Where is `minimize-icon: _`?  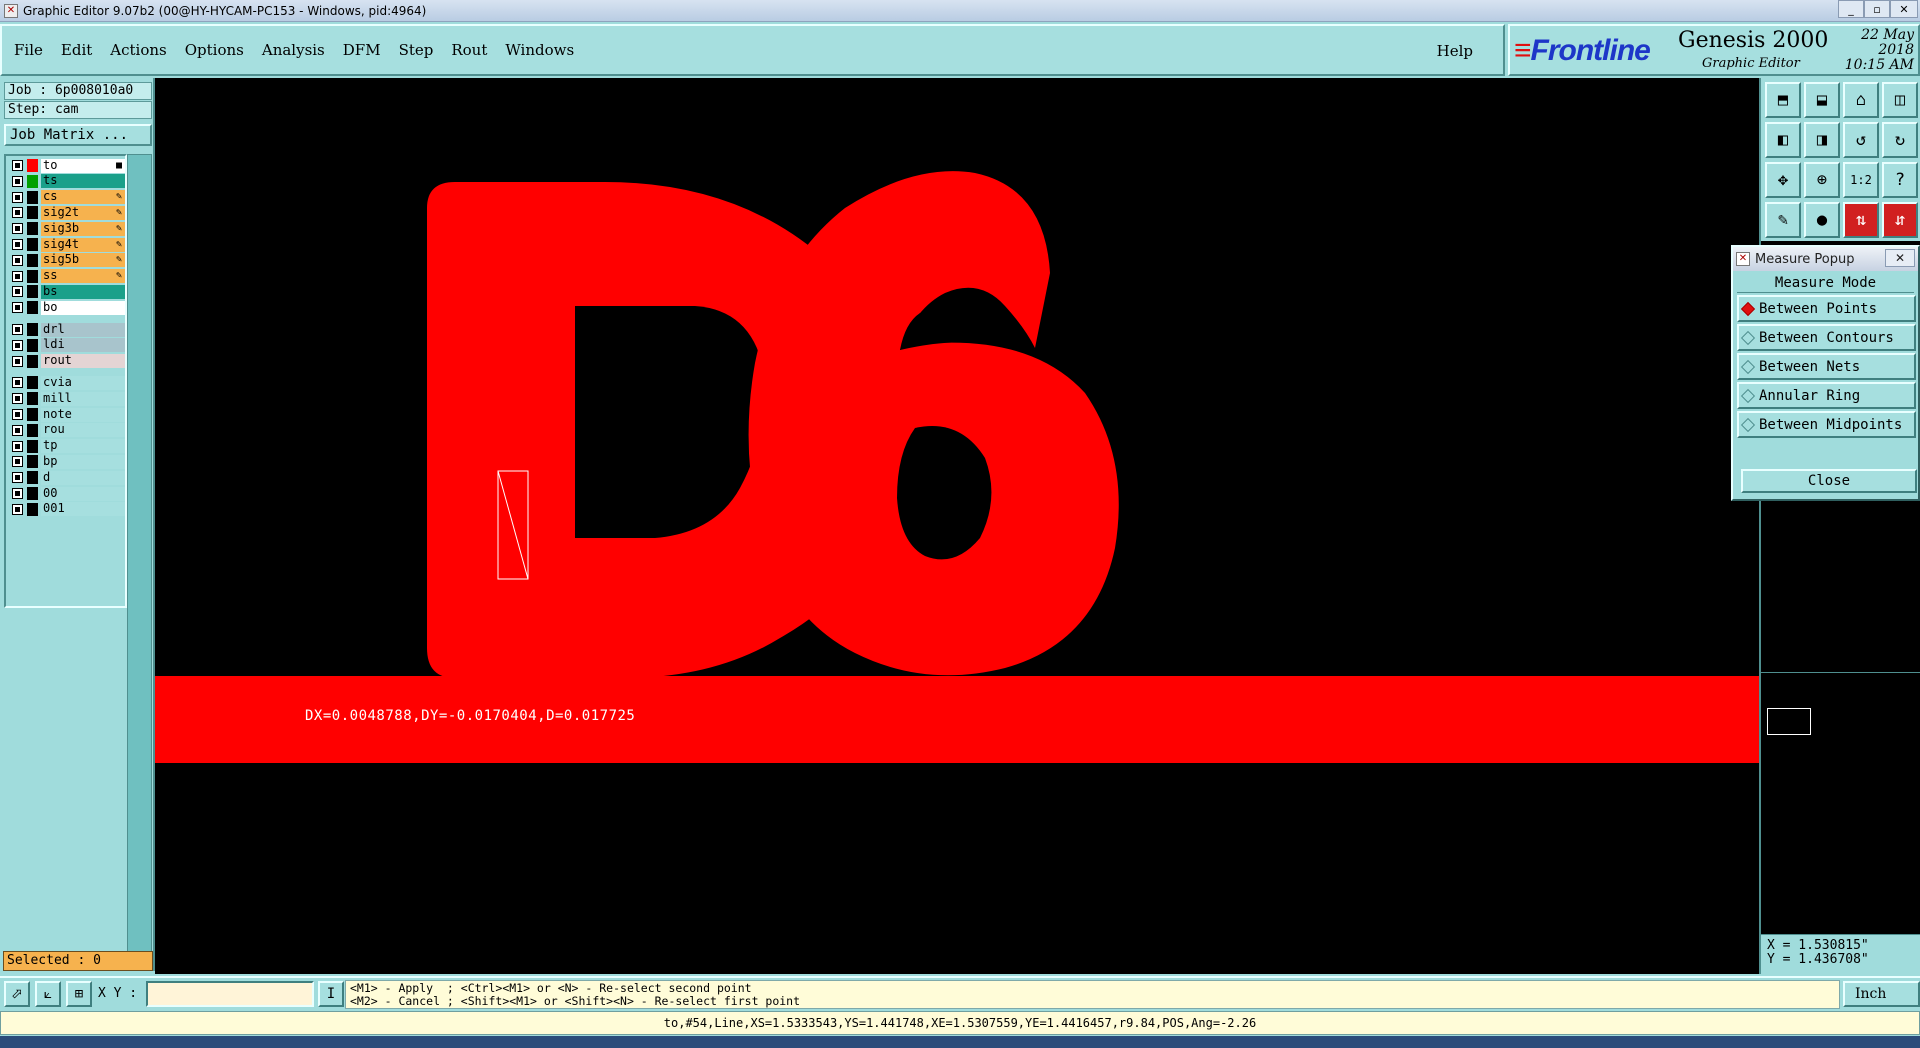 minimize-icon: _ is located at coordinates (1851, 9).